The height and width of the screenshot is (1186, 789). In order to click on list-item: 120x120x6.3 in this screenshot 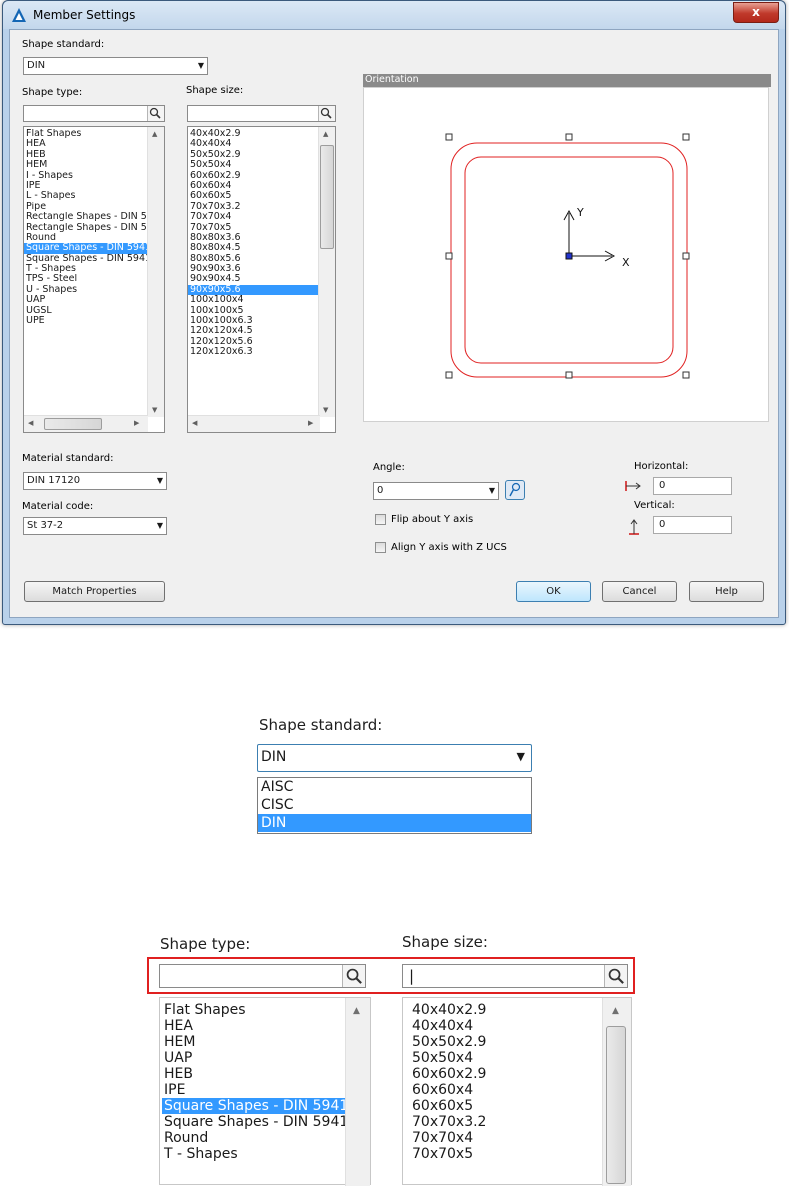, I will do `click(254, 352)`.